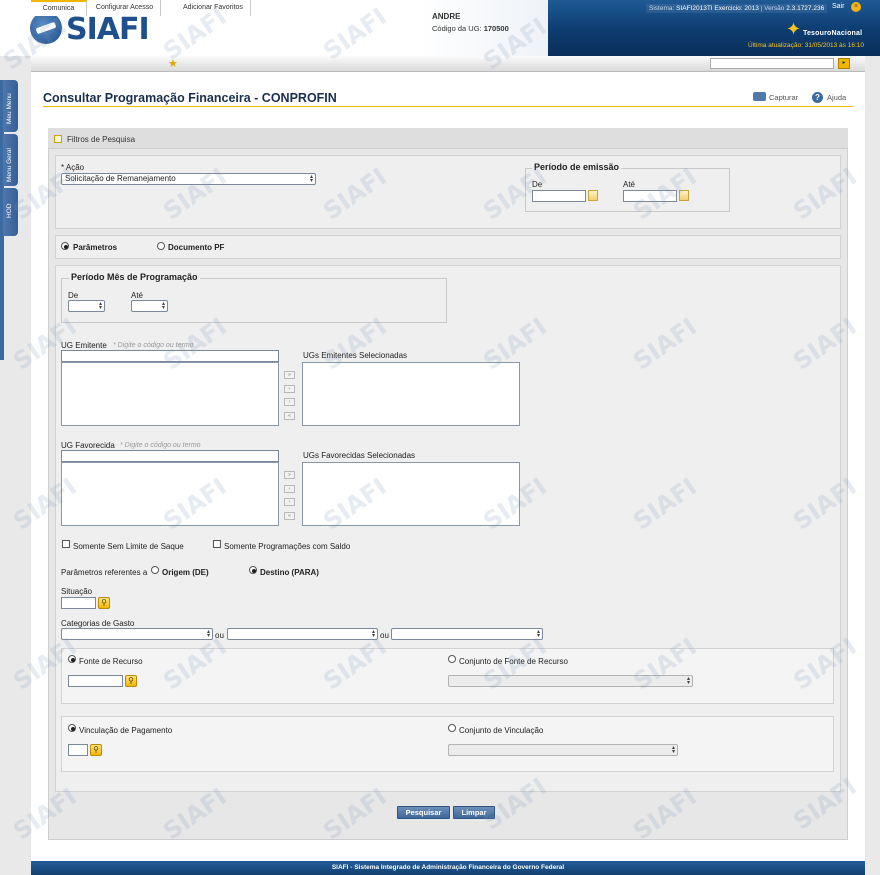 This screenshot has height=875, width=880. What do you see at coordinates (570, 681) in the screenshot?
I see `conjunto-fonte-select: ▴ ▾` at bounding box center [570, 681].